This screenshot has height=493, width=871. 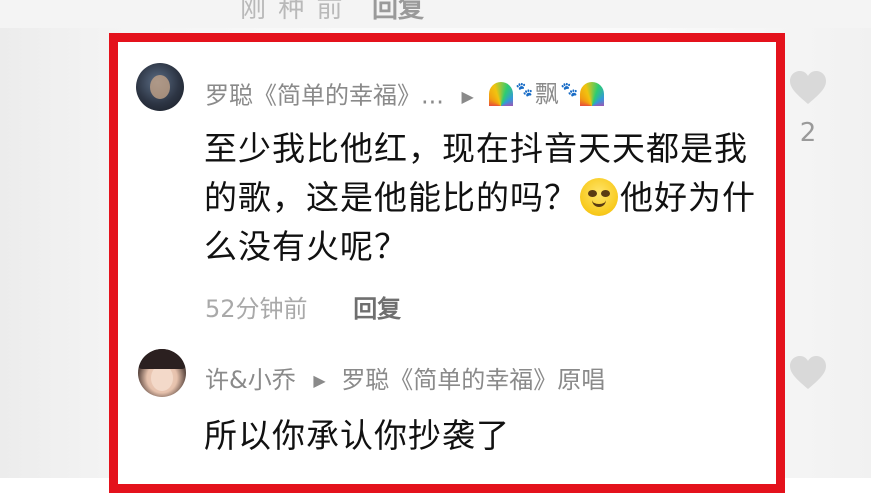 I want to click on like-column, so click(x=808, y=373).